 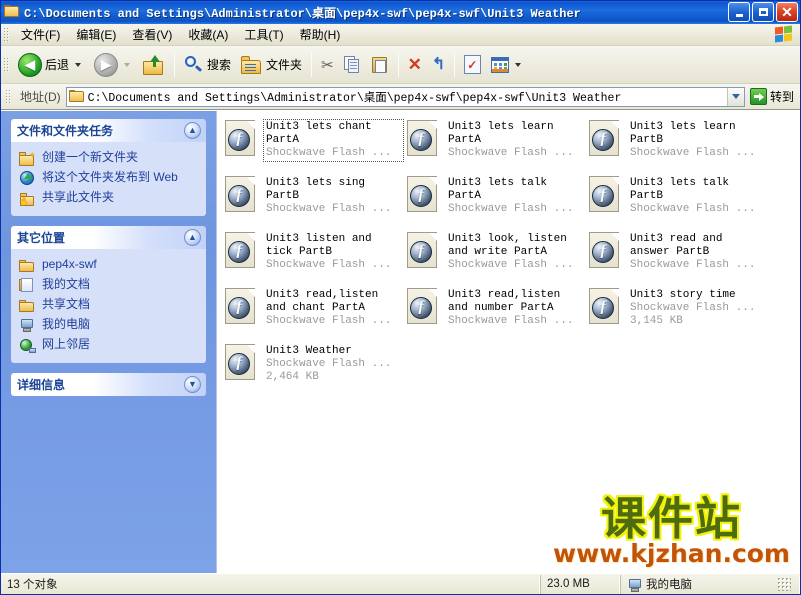 I want to click on back-label: 后退, so click(x=57, y=65).